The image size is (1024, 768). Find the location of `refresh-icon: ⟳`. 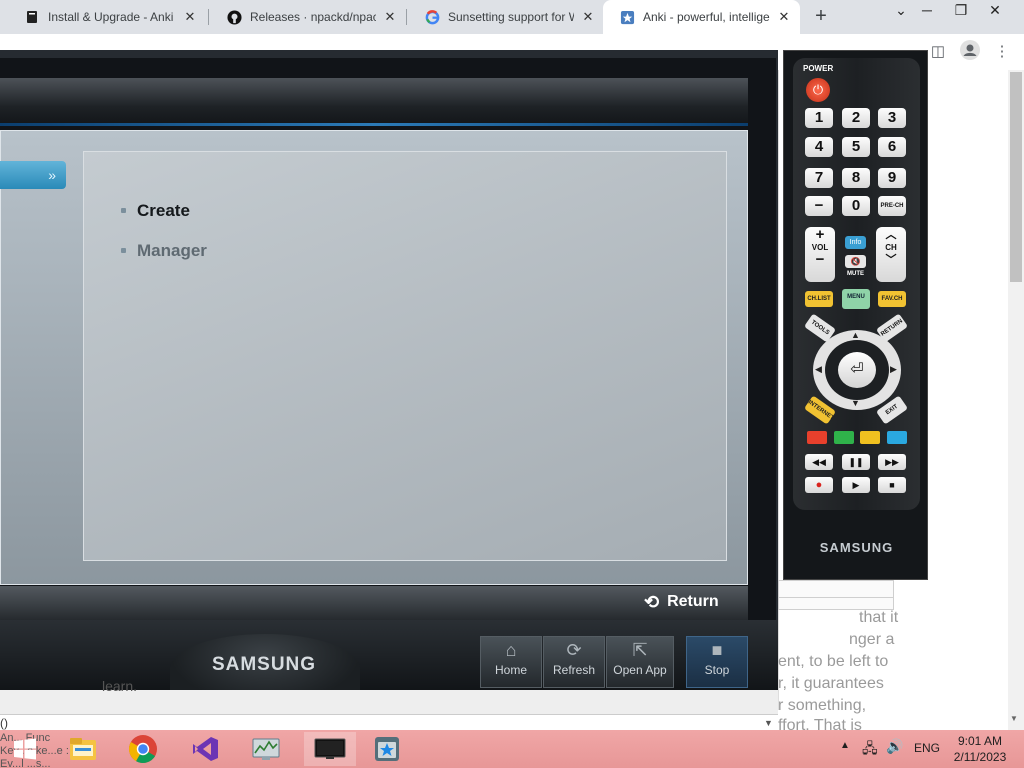

refresh-icon: ⟳ is located at coordinates (574, 650).